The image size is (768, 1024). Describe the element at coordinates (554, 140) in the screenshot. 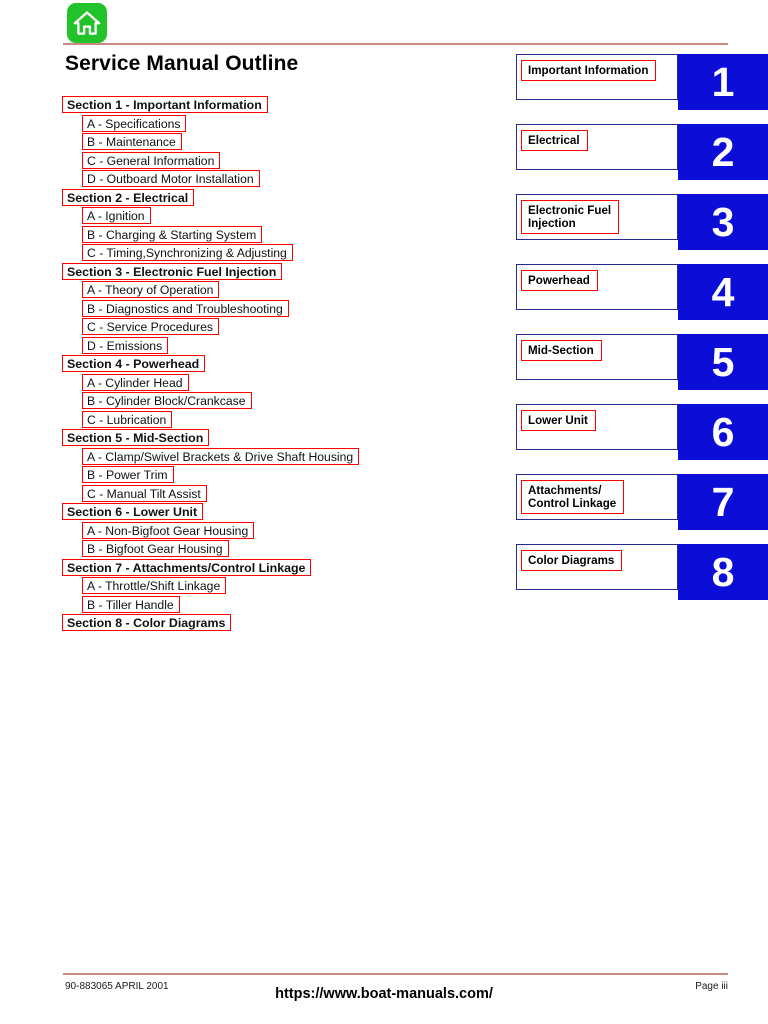

I see `section-tab-label: Electrical` at that location.